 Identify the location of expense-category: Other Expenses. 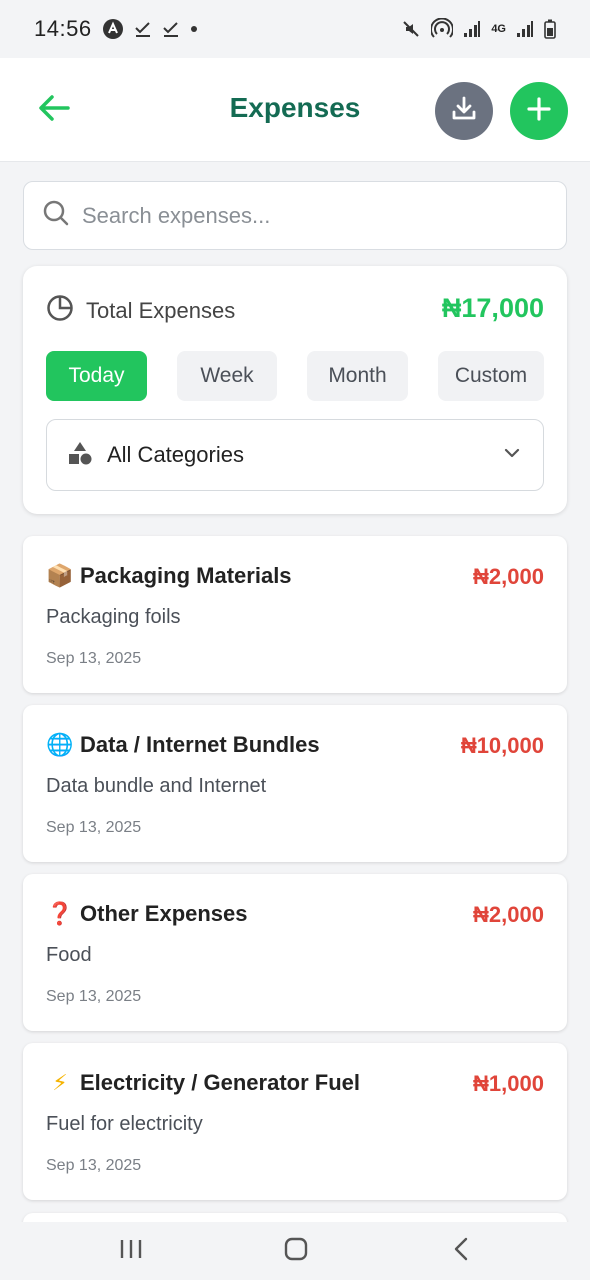
(164, 913).